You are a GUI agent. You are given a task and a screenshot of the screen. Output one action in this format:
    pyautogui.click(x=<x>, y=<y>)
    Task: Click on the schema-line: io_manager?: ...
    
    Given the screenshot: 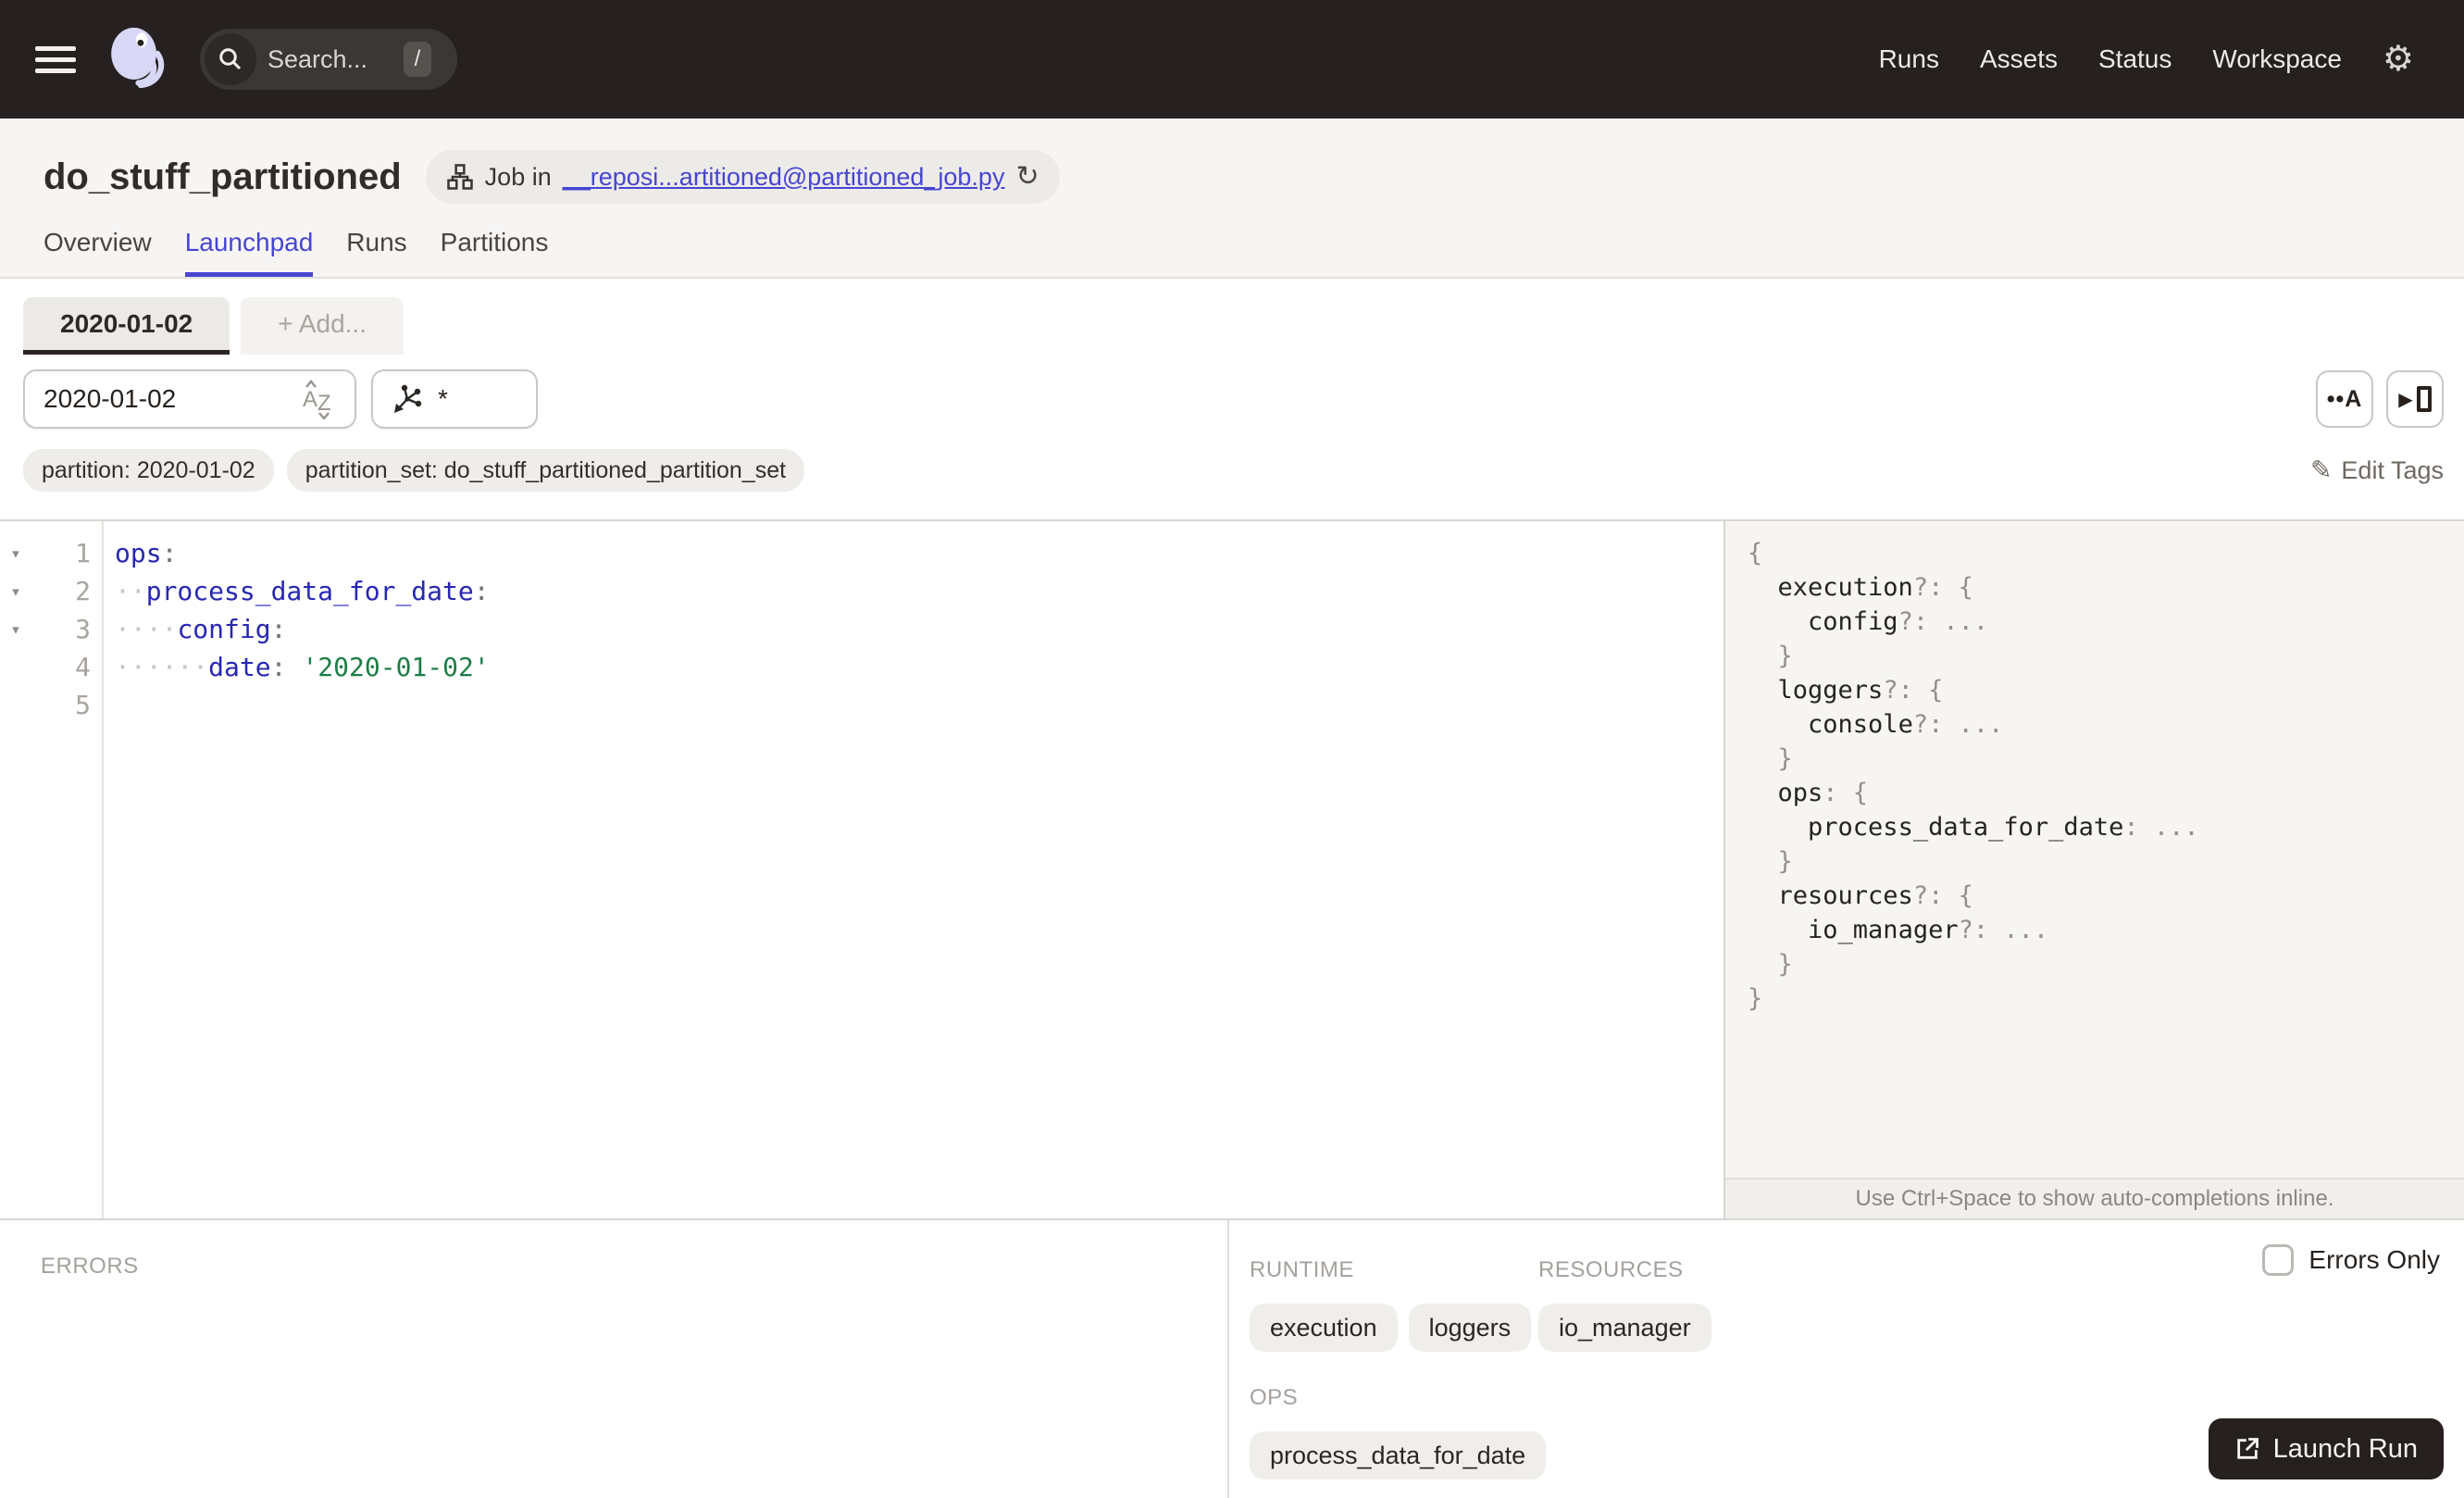 What is the action you would take?
    pyautogui.click(x=1928, y=930)
    